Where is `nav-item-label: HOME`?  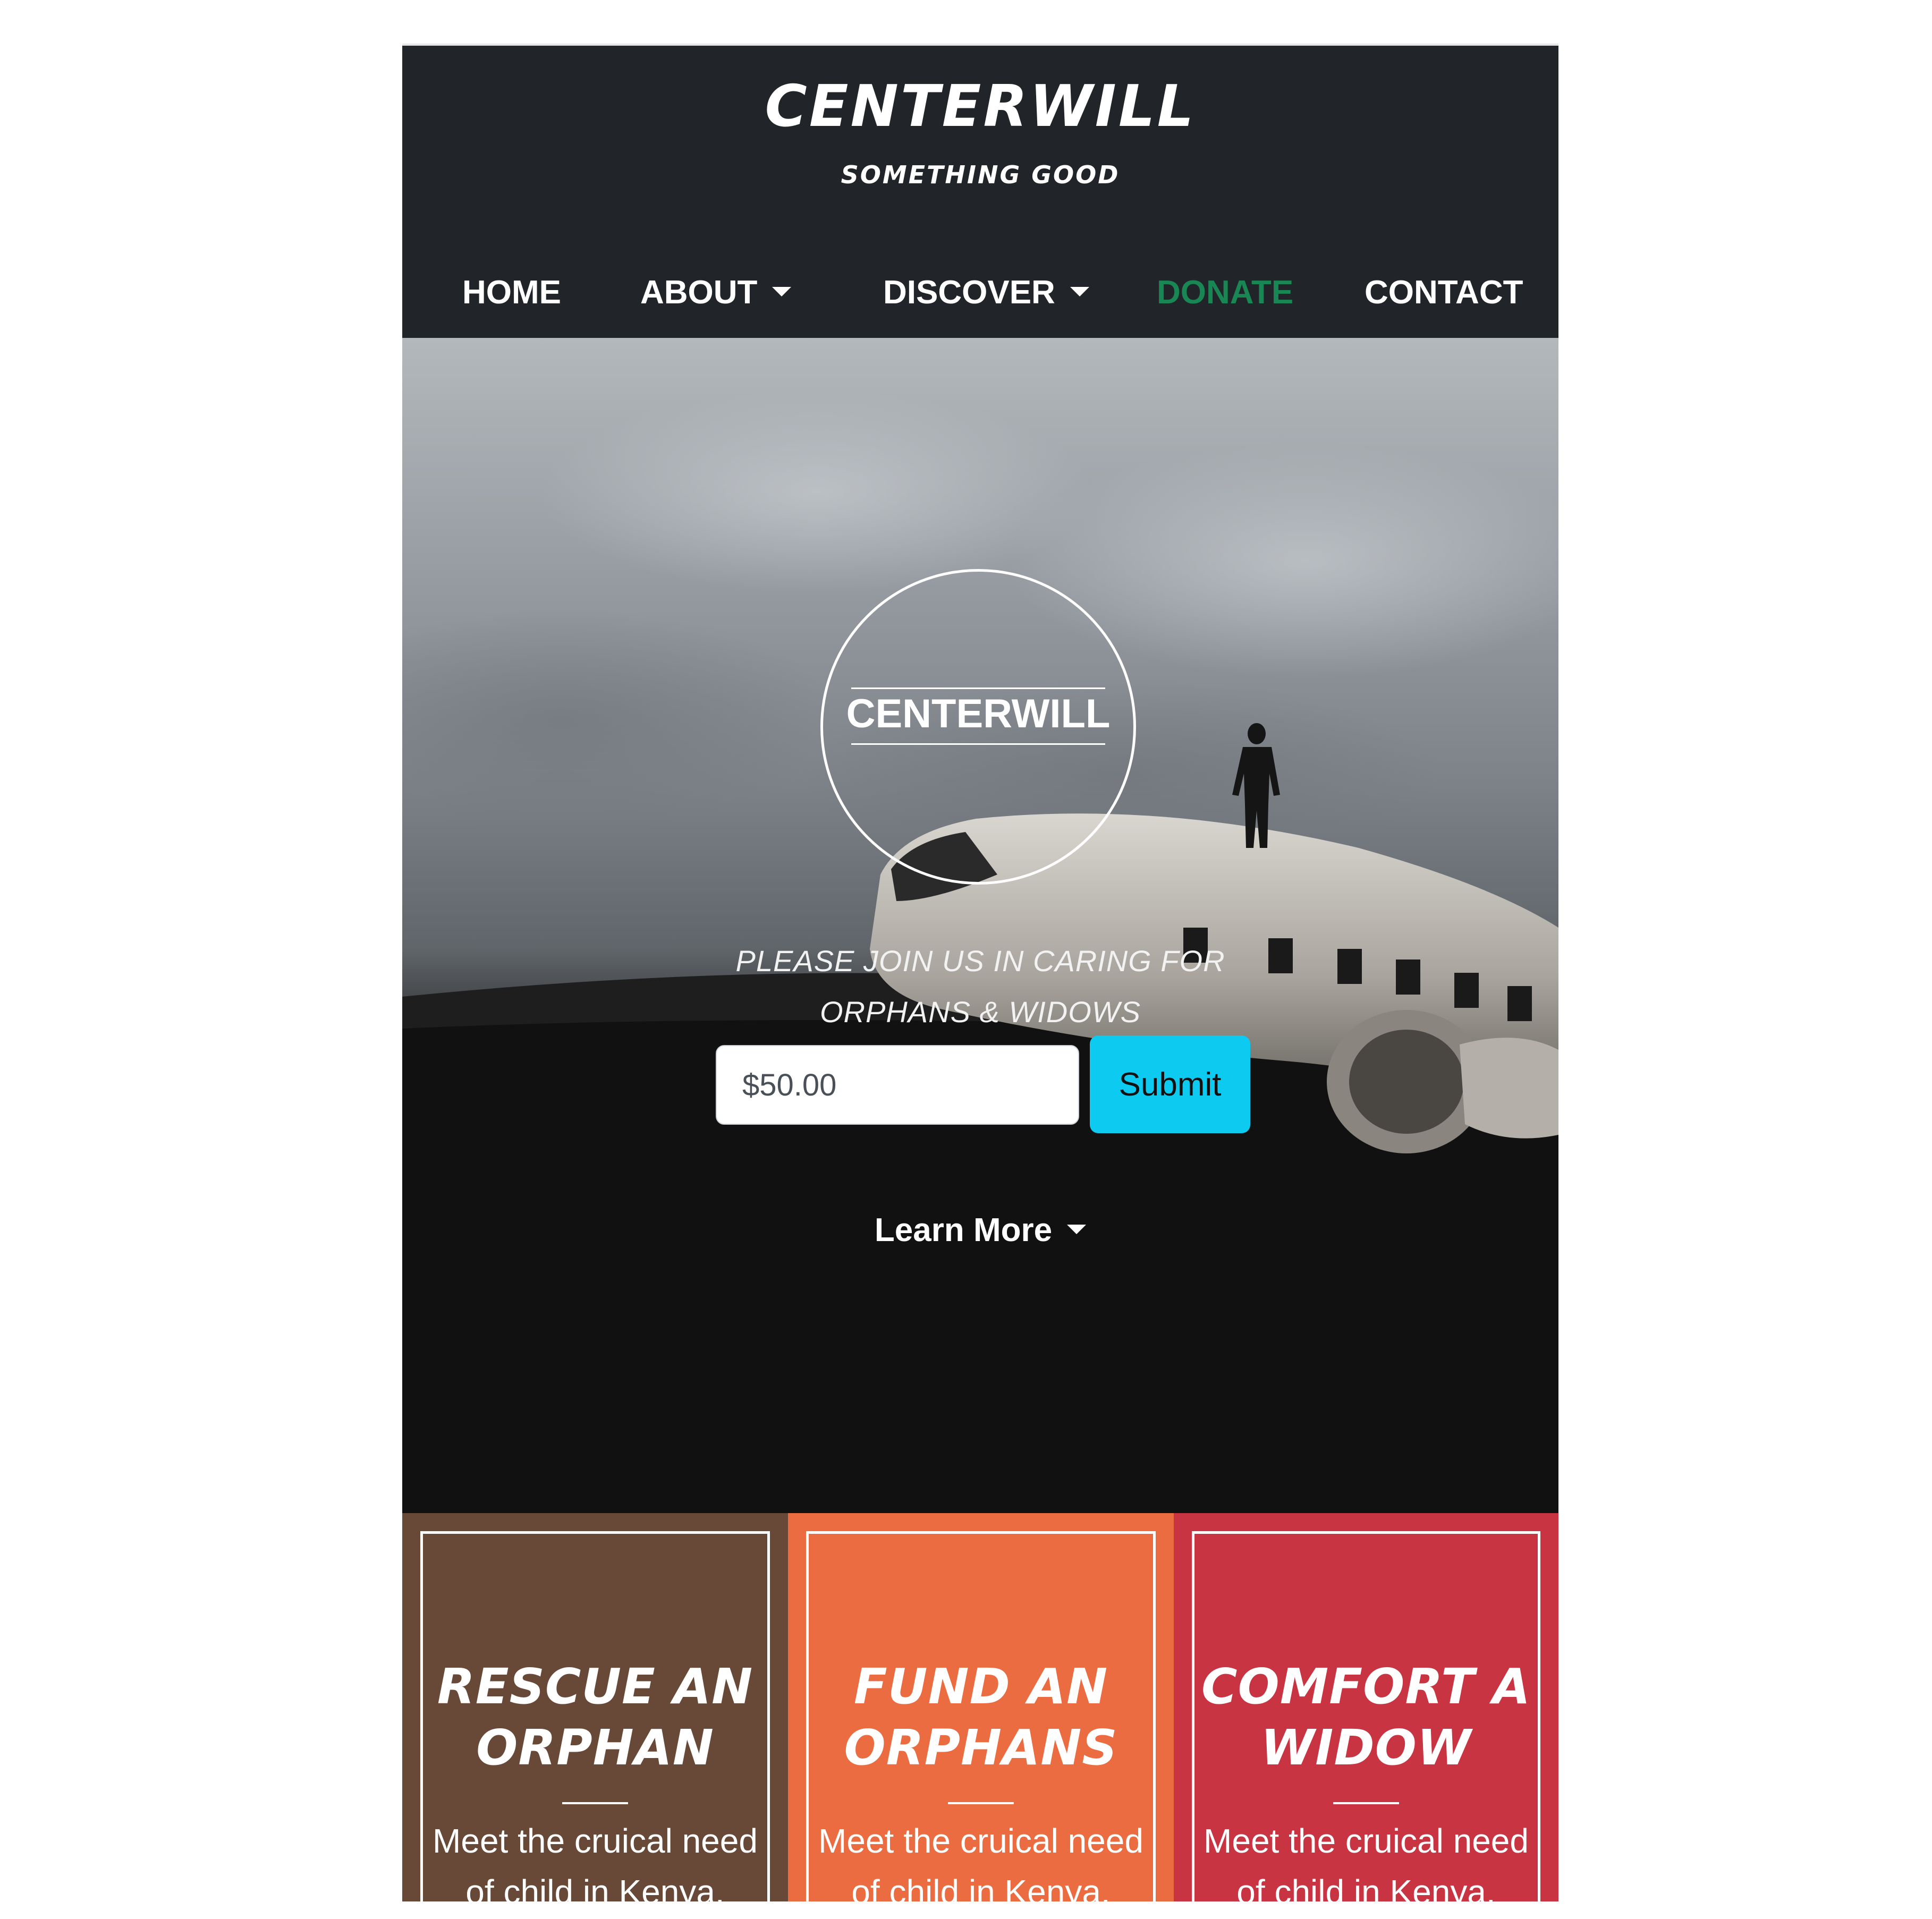 nav-item-label: HOME is located at coordinates (511, 292).